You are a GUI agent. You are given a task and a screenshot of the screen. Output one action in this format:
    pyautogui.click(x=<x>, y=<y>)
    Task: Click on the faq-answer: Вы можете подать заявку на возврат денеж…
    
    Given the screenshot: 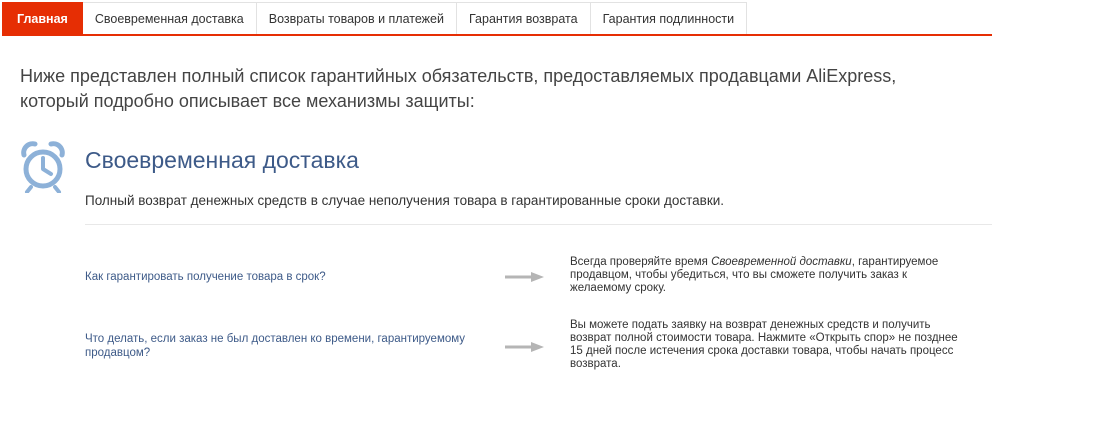 What is the action you would take?
    pyautogui.click(x=770, y=345)
    